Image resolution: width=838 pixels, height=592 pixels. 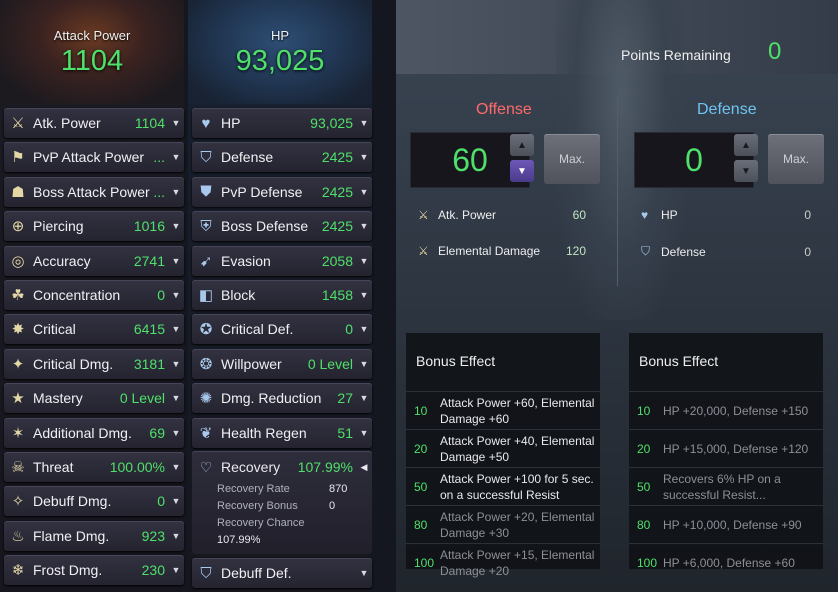 I want to click on stat-row-flame-dmg: ♨ Flame Dmg. 923 ▼, so click(x=94, y=535).